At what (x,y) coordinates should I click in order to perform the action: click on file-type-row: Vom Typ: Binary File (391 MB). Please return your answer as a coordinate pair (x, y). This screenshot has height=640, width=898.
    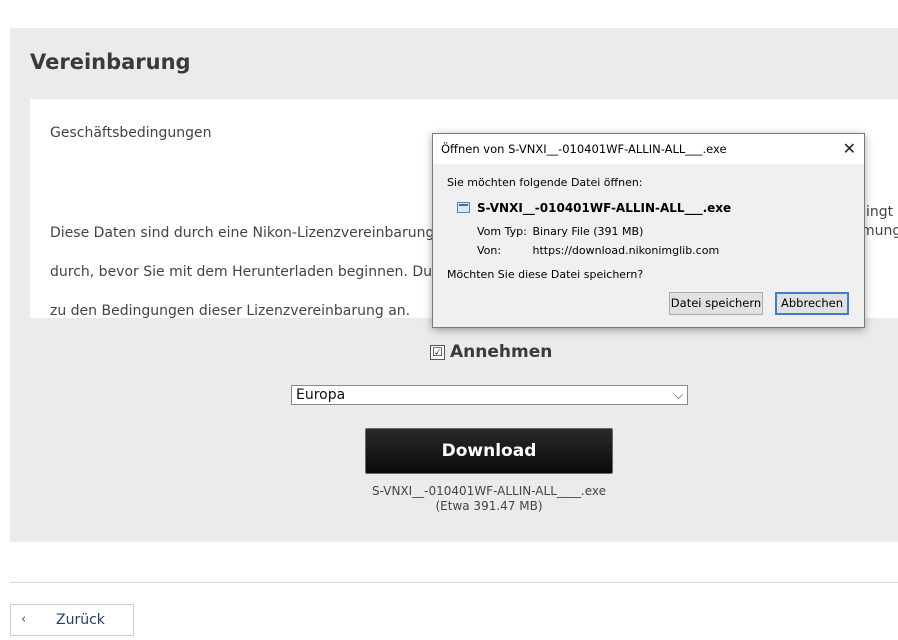
    Looking at the image, I should click on (560, 231).